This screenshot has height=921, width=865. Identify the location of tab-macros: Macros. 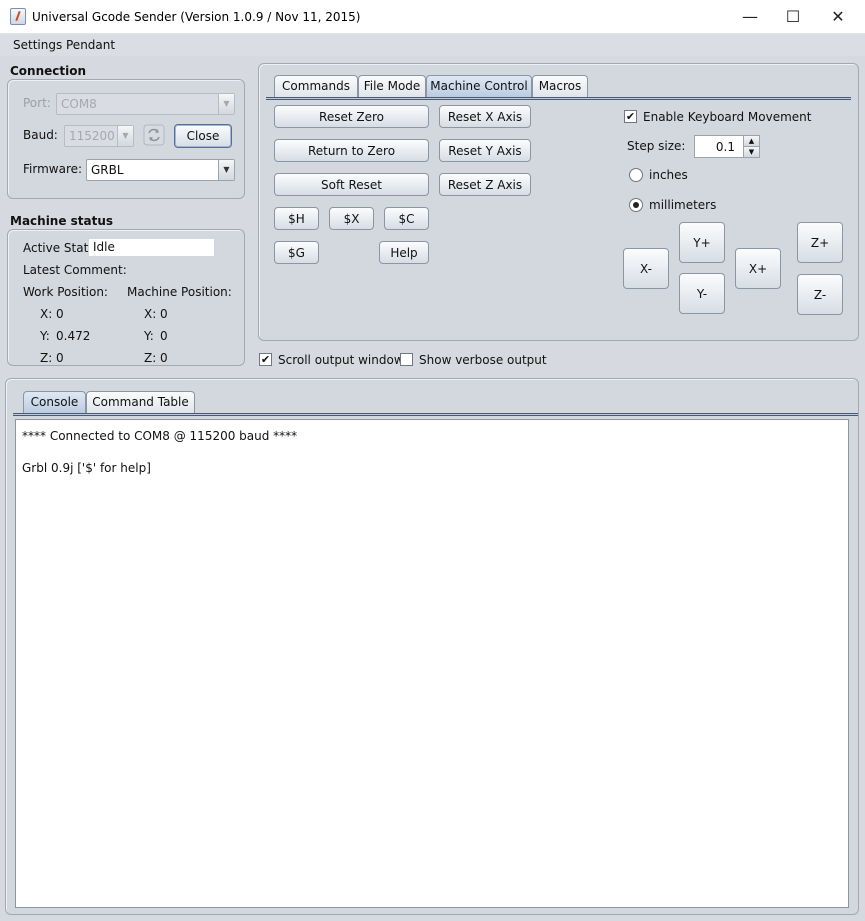
(560, 86).